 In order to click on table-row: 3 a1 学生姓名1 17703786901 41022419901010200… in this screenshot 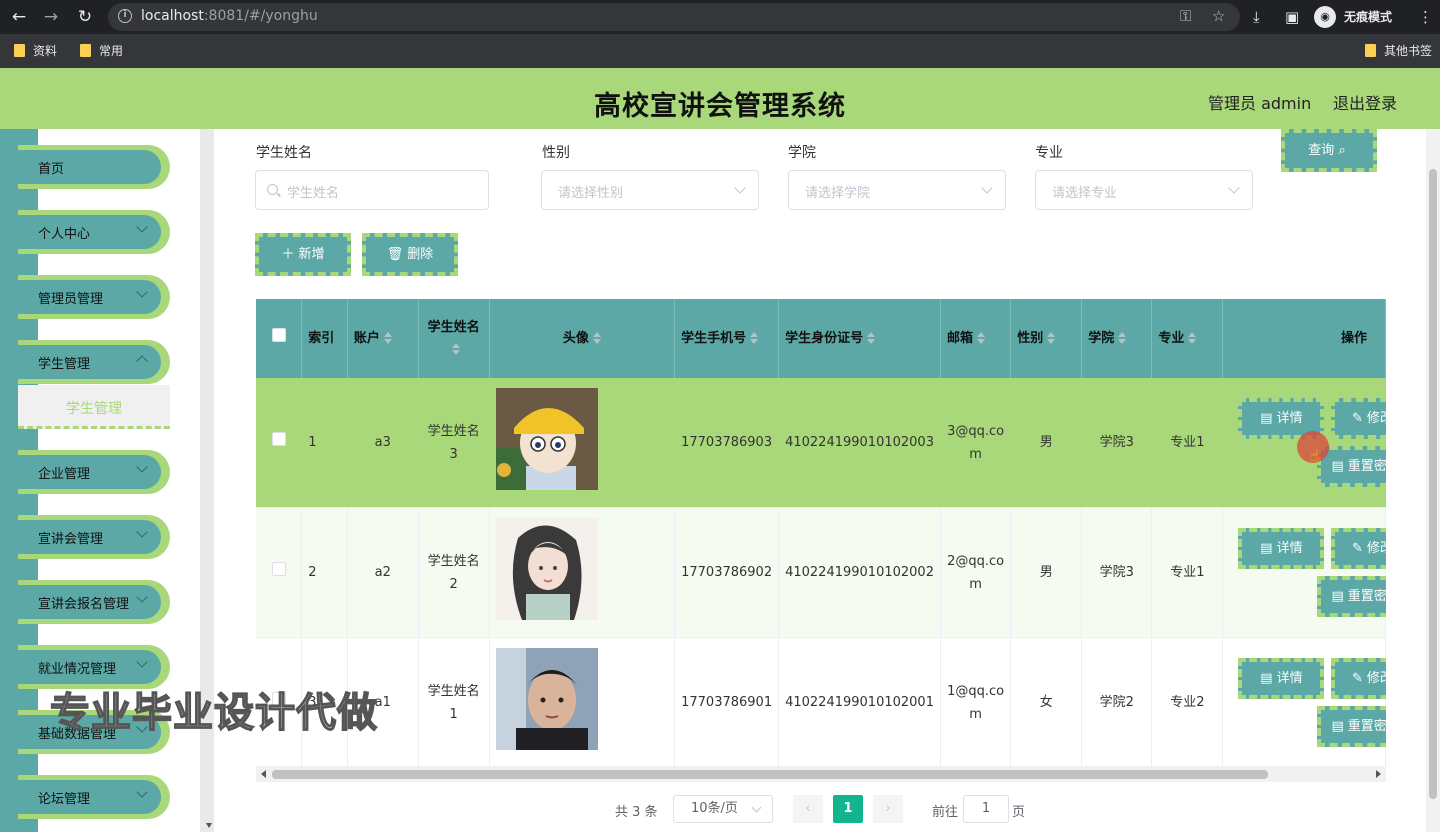, I will do `click(821, 702)`.